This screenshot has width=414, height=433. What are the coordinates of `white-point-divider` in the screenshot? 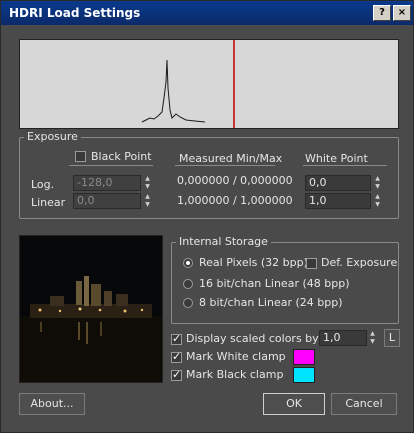 It's located at (345, 165).